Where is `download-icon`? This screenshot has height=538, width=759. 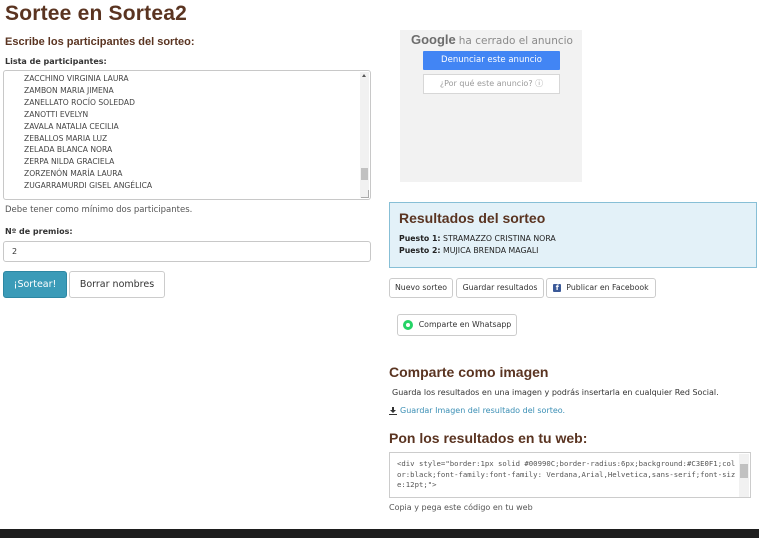
download-icon is located at coordinates (393, 410).